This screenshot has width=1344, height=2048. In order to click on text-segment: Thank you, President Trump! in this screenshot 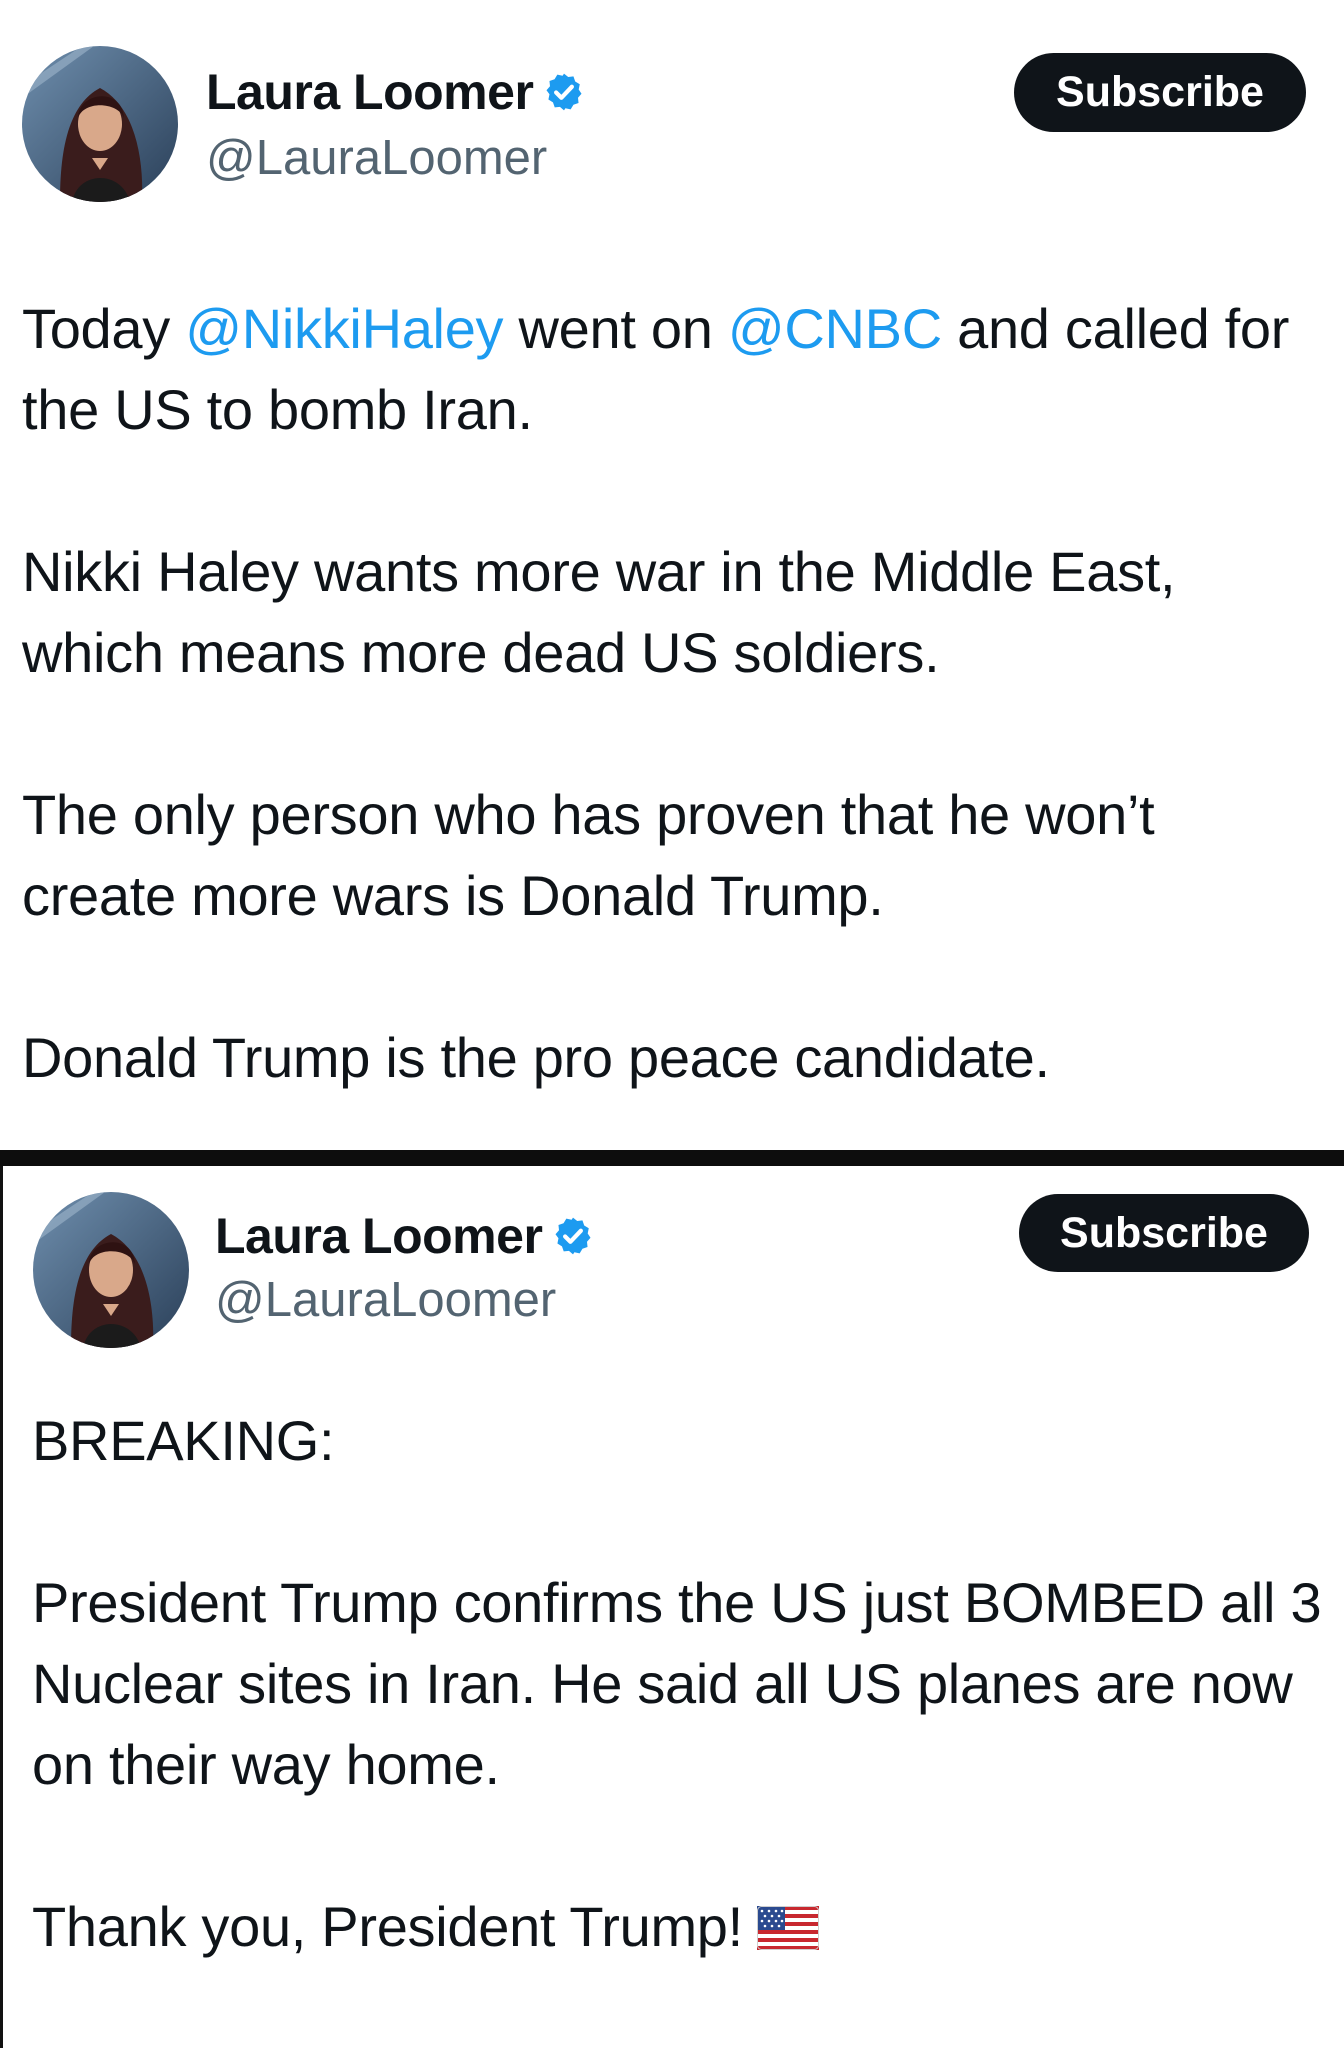, I will do `click(387, 1926)`.